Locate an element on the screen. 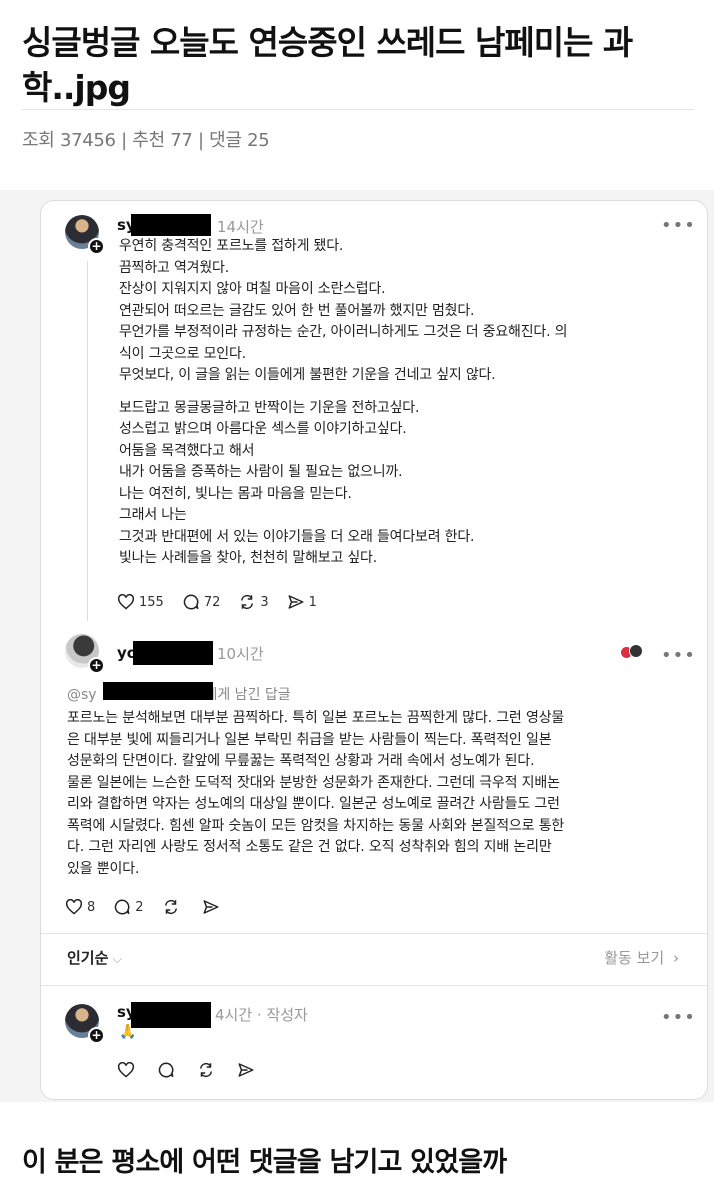  comment-button is located at coordinates (168, 1070).